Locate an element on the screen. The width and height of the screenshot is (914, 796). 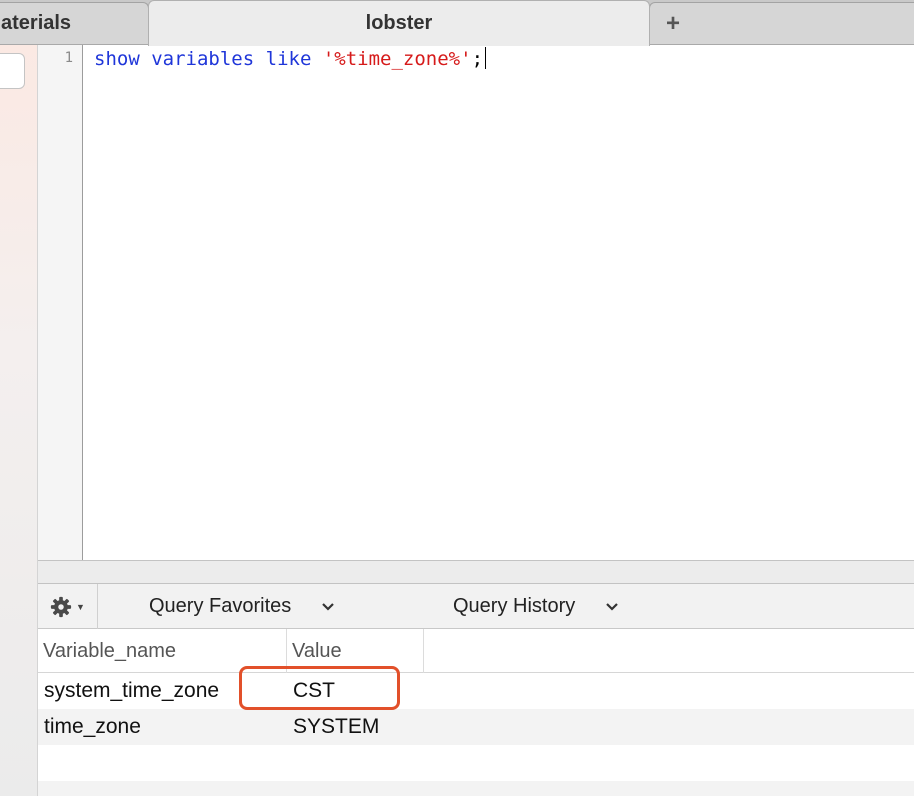
tab-lobster: lobster is located at coordinates (399, 23).